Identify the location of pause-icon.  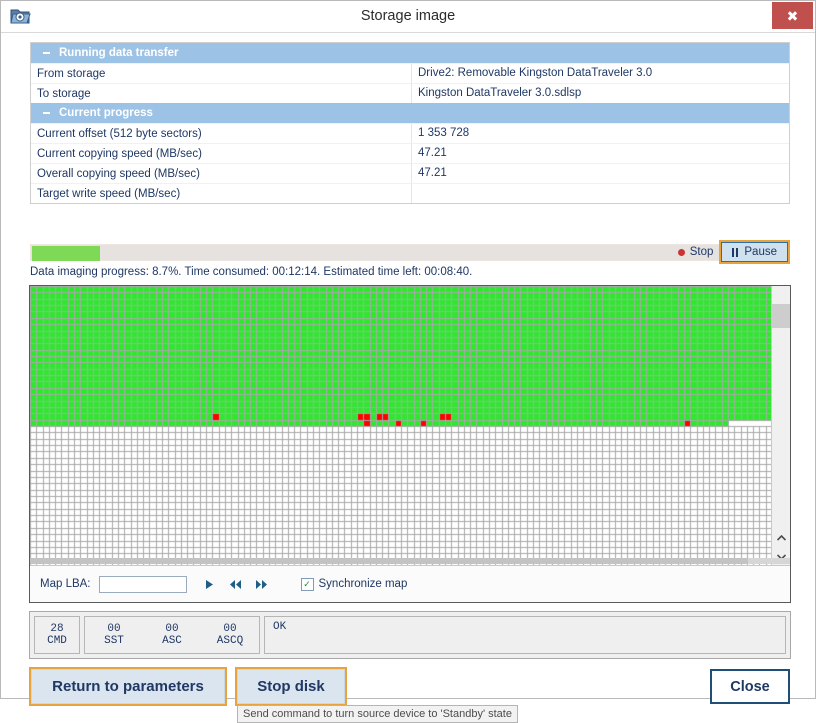
(735, 252).